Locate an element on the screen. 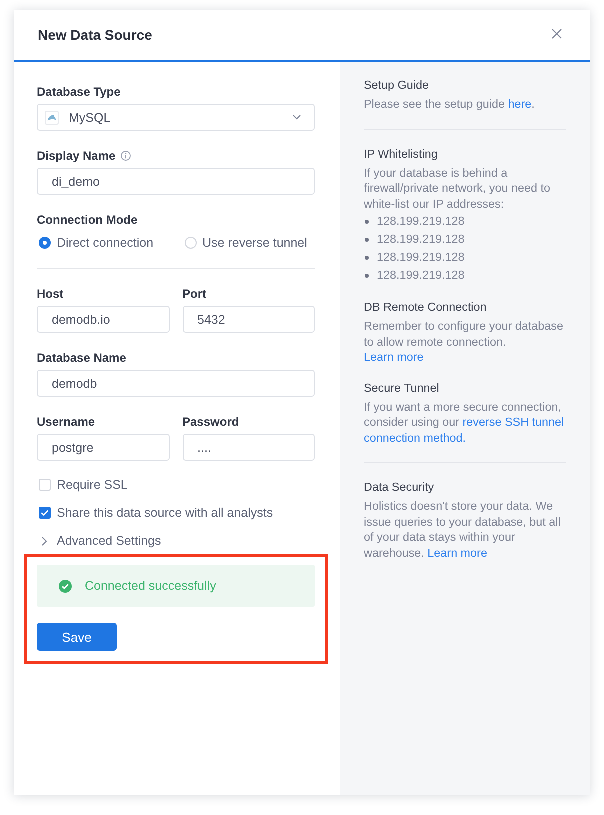 The width and height of the screenshot is (604, 815). field-label: Port is located at coordinates (194, 294).